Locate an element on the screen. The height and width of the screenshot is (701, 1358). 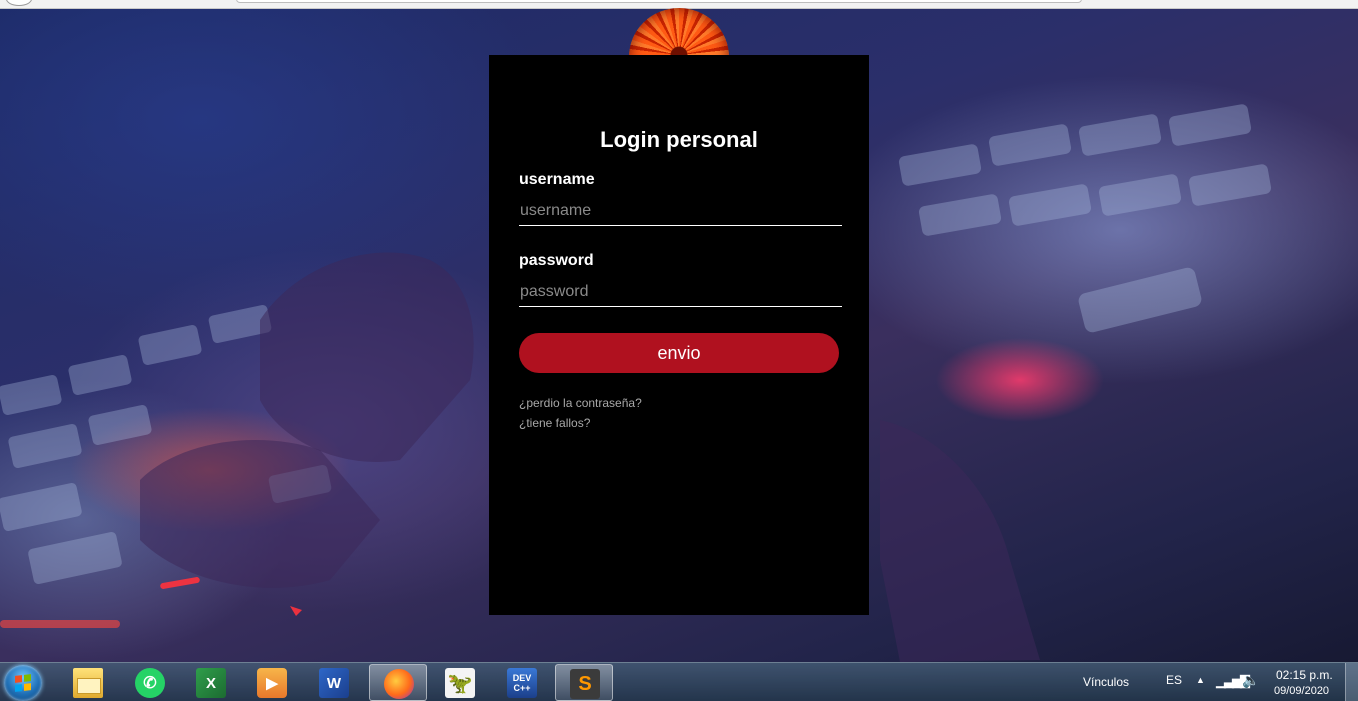
word-icon: W is located at coordinates (334, 683).